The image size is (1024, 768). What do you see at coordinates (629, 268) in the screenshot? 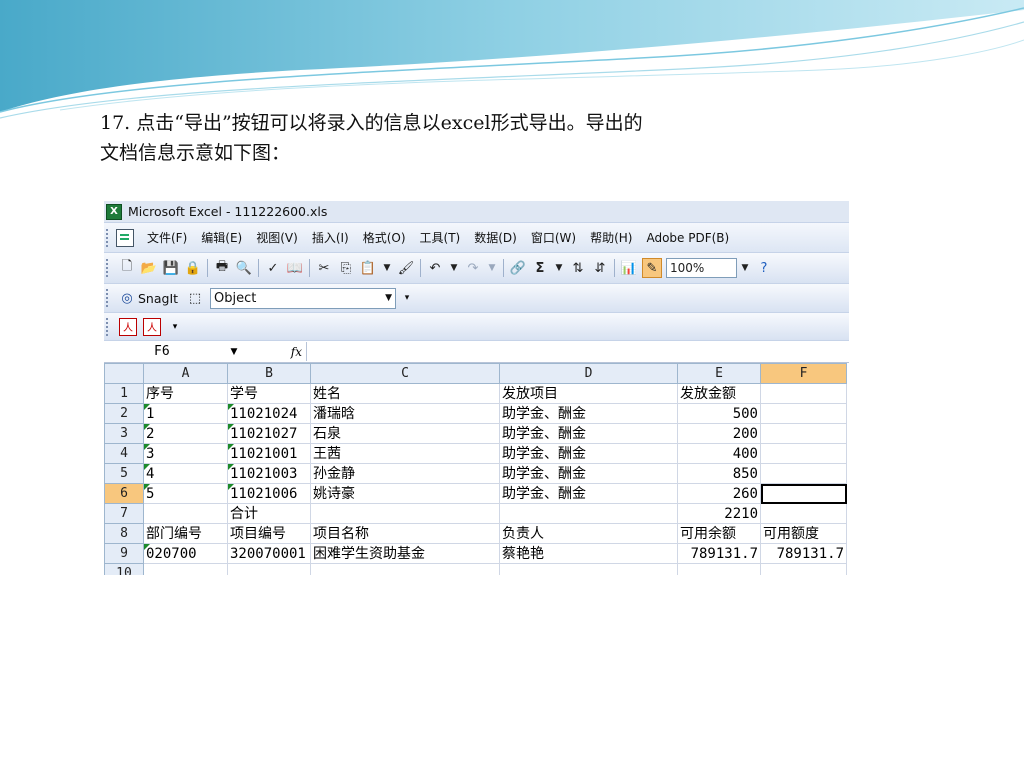
I see `chart-wizard-icon: 📊` at bounding box center [629, 268].